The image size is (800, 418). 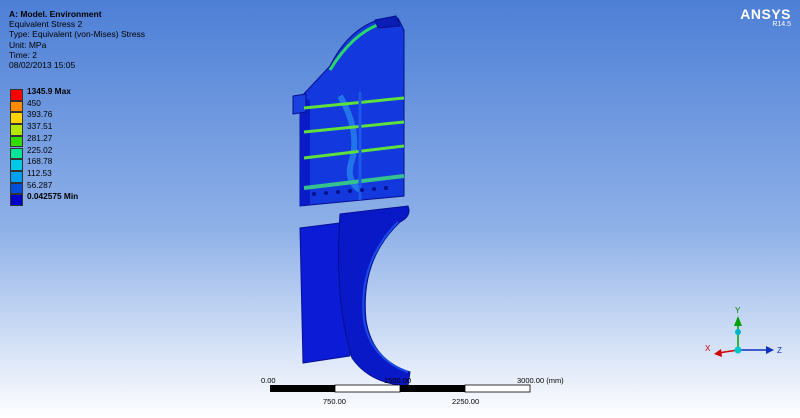 I want to click on scale-label-3000: 3000.00 (mm), so click(x=540, y=380).